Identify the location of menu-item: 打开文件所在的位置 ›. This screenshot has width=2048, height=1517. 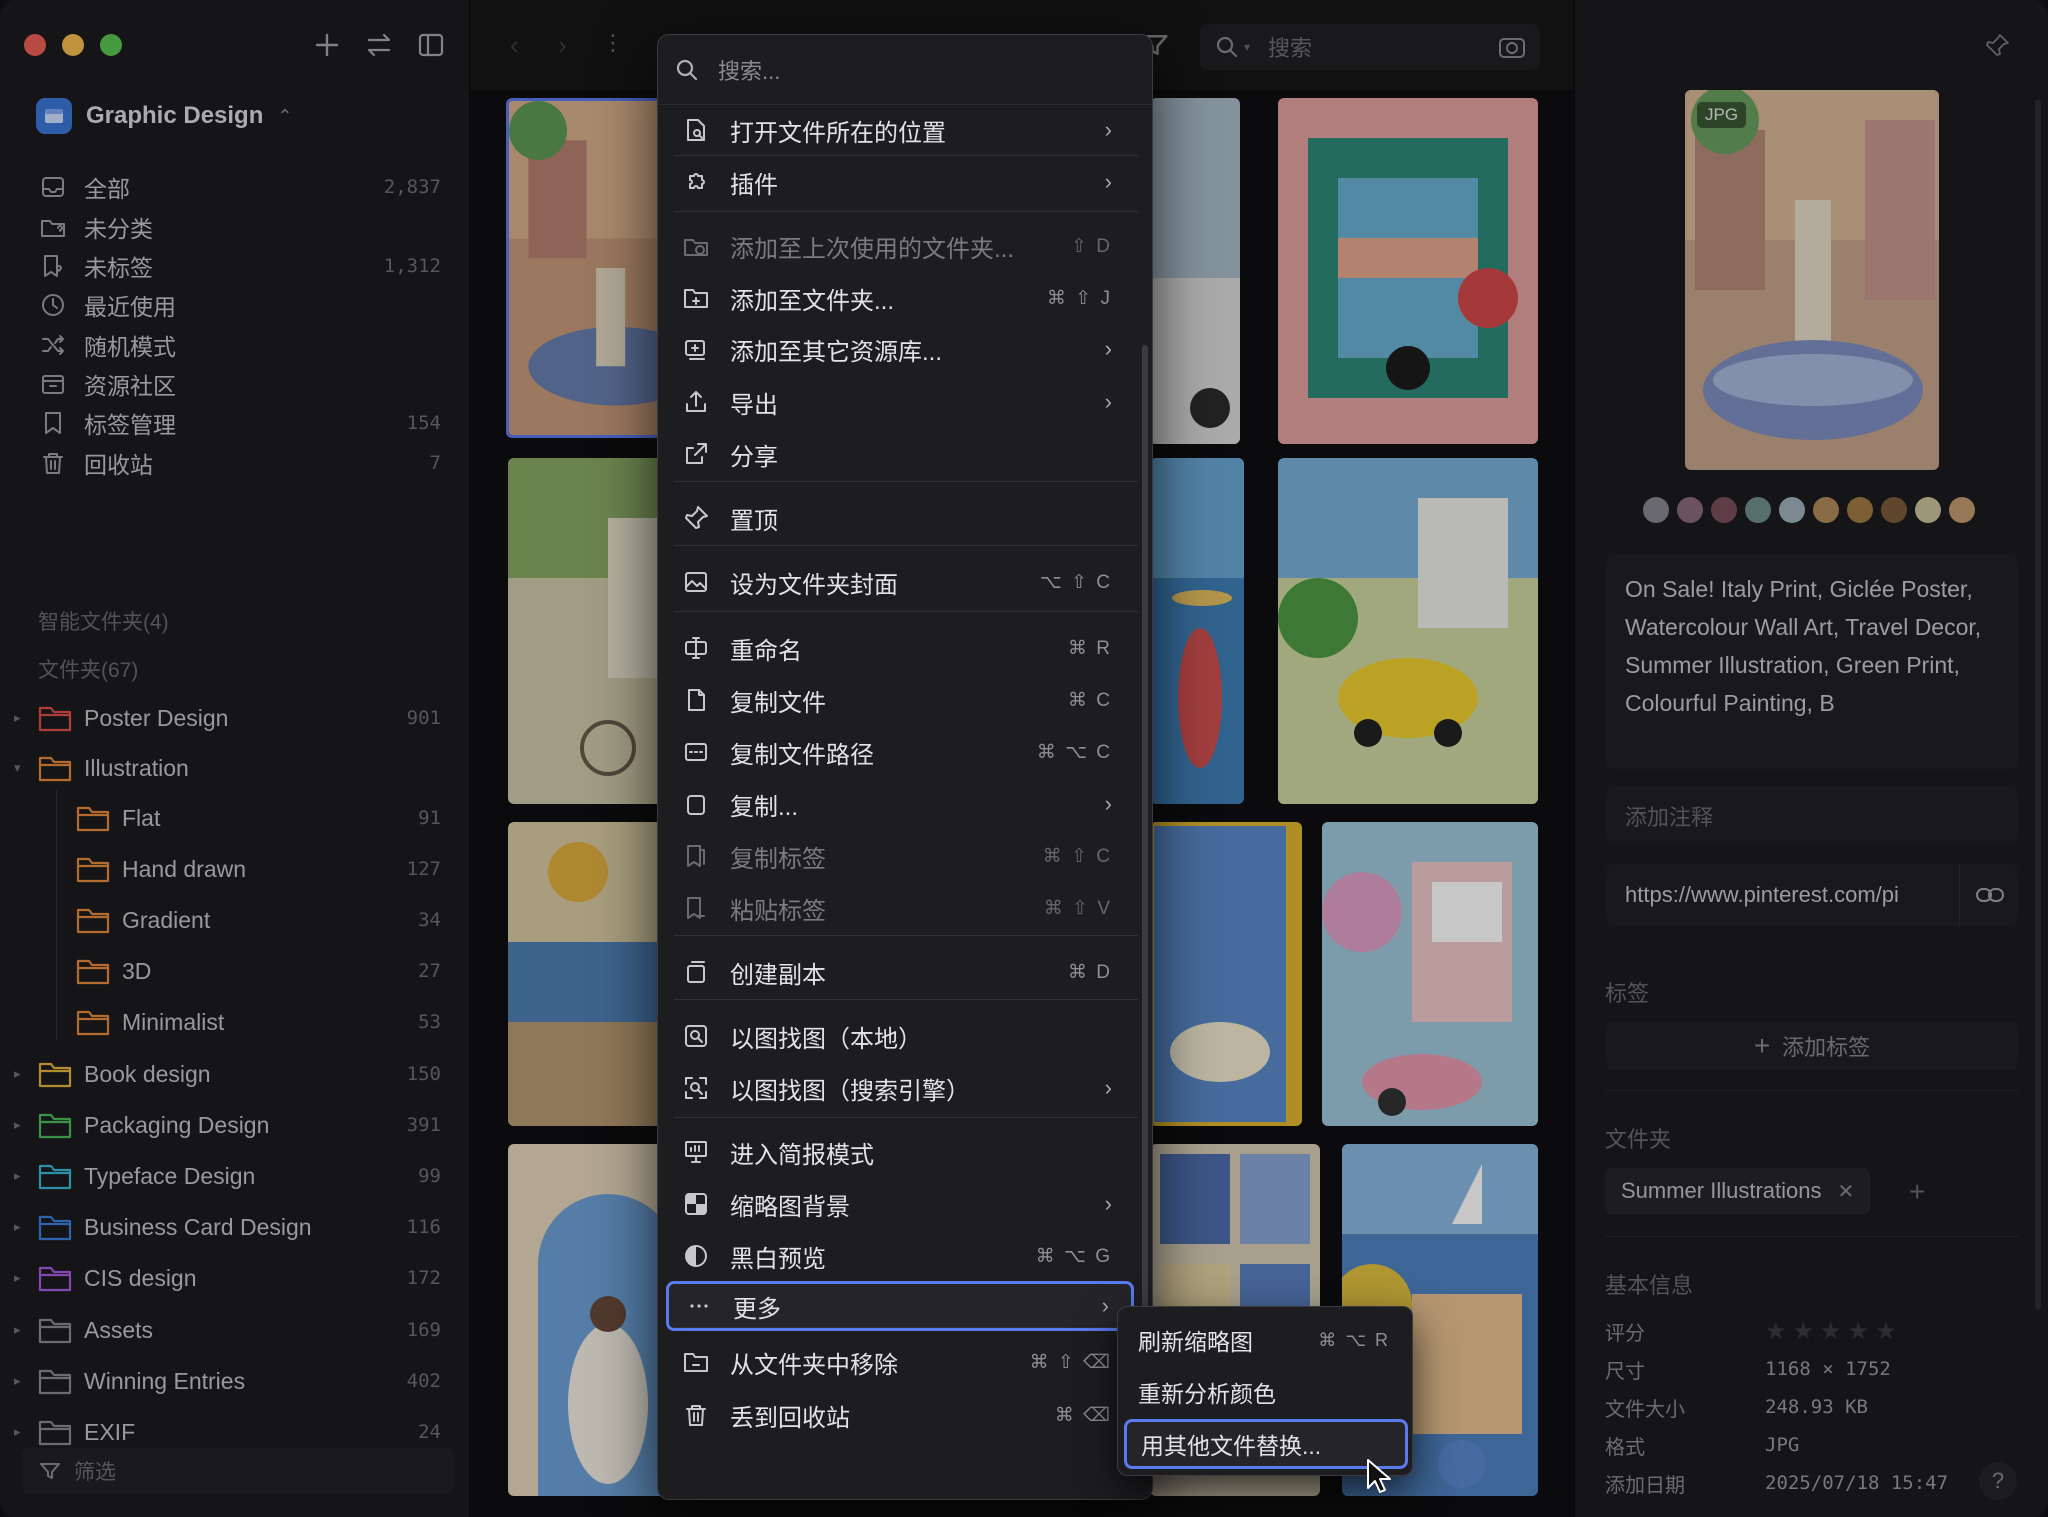
(900, 130).